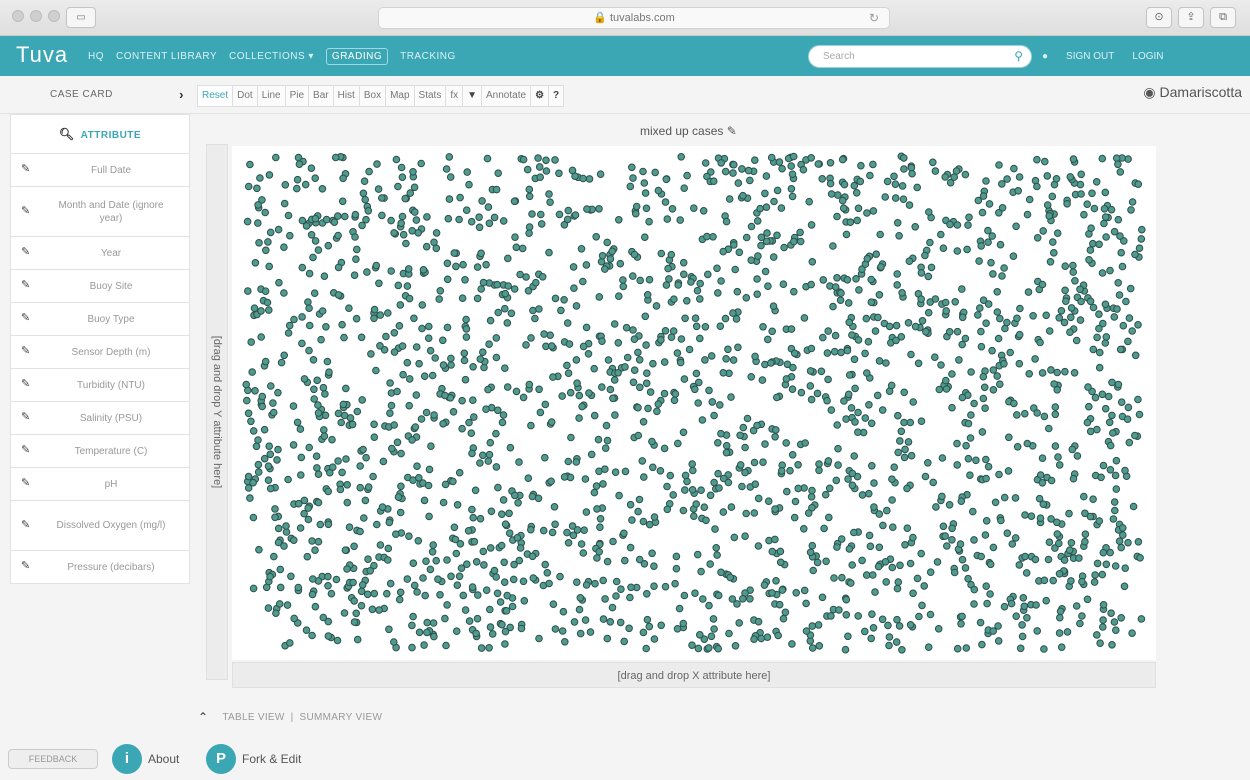 Image resolution: width=1250 pixels, height=780 pixels. I want to click on stats-button: Stats, so click(430, 96).